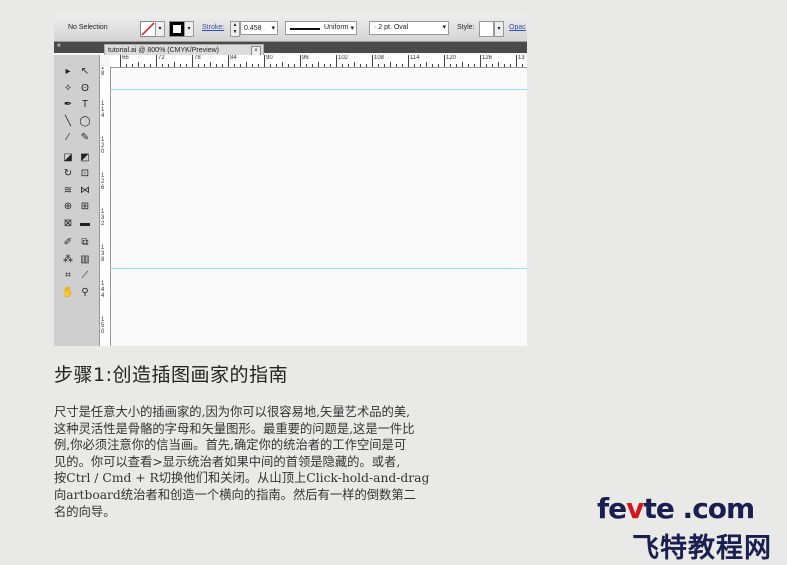  I want to click on stroke-weight-value: 0.458, so click(253, 28).